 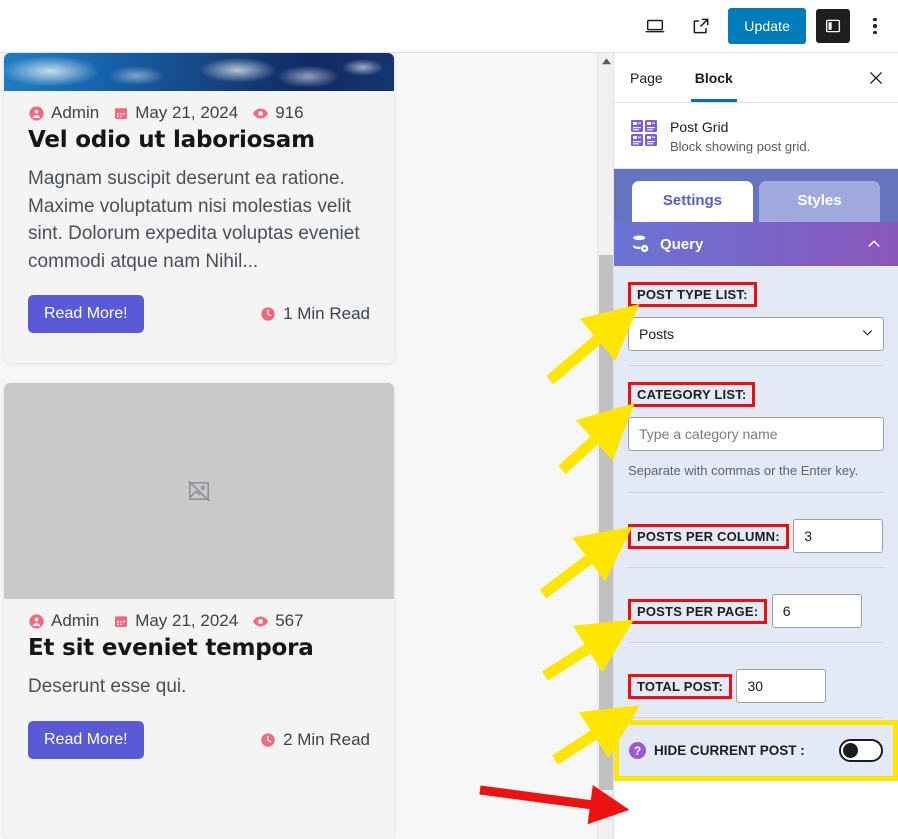 What do you see at coordinates (326, 314) in the screenshot?
I see `read-time-label: 1 Min Read` at bounding box center [326, 314].